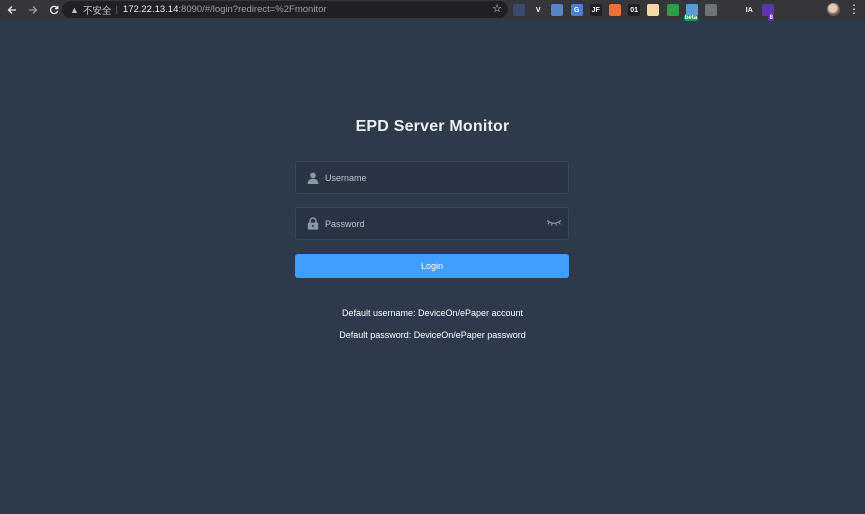  What do you see at coordinates (806, 10) in the screenshot?
I see `ext-puzzle-icon` at bounding box center [806, 10].